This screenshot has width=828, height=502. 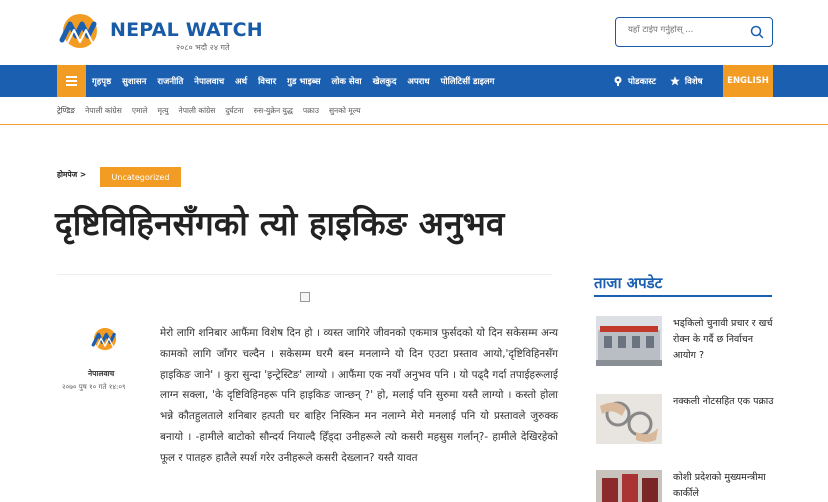 I want to click on divider, so click(x=304, y=274).